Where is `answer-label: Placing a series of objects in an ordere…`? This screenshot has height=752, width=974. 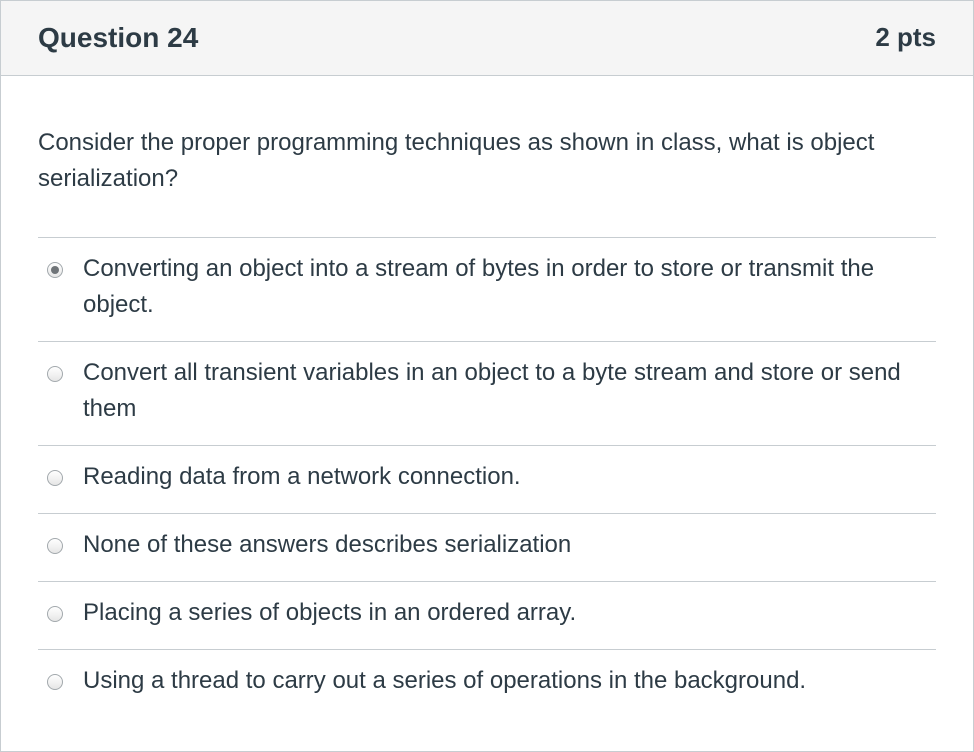
answer-label: Placing a series of objects in an ordere… is located at coordinates (505, 613).